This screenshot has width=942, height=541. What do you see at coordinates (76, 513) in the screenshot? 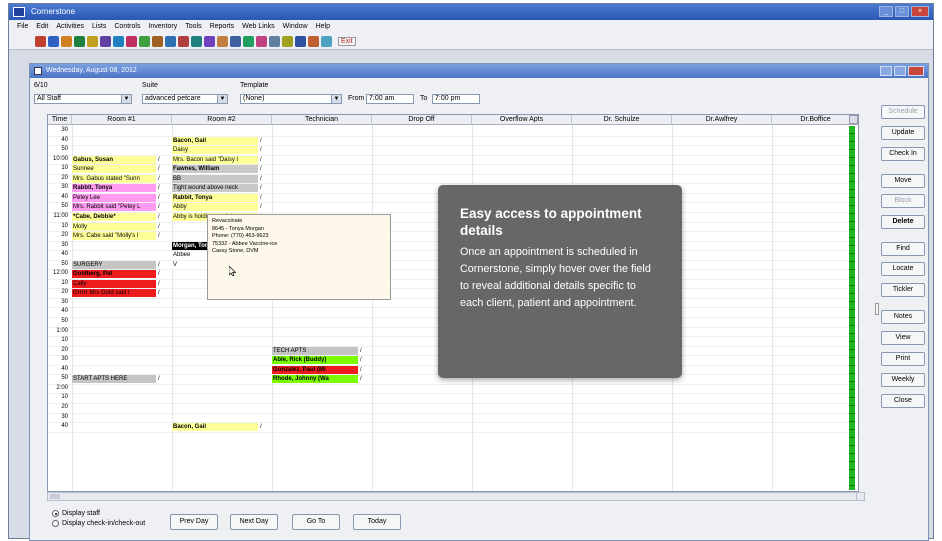
I see `display-staff-option: Display staff` at bounding box center [76, 513].